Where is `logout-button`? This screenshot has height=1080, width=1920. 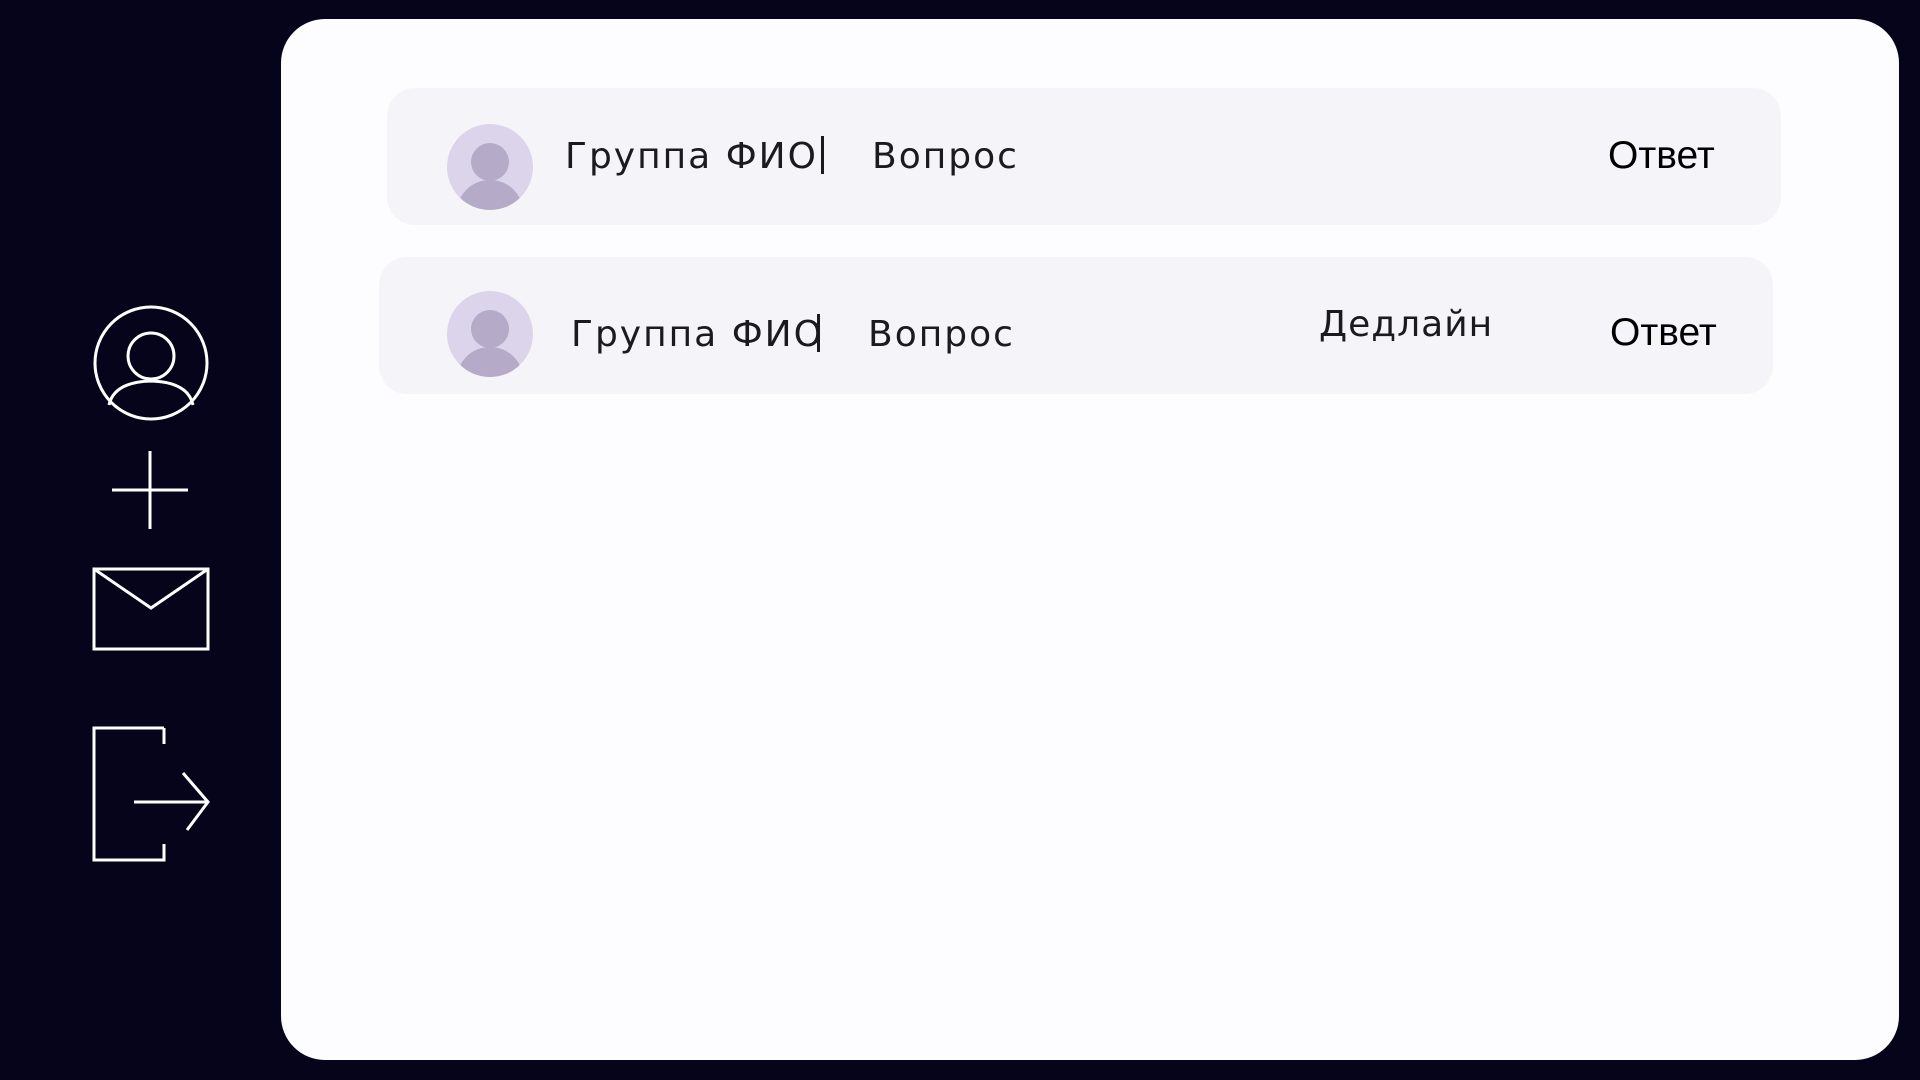 logout-button is located at coordinates (152, 794).